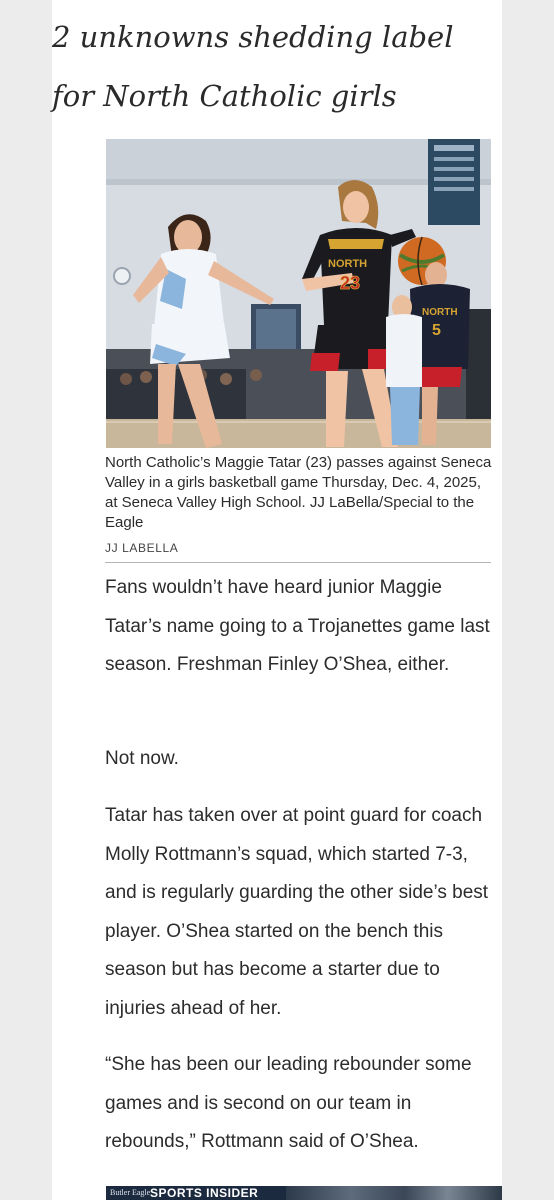 This screenshot has height=1200, width=554. What do you see at coordinates (394, 1193) in the screenshot?
I see `banner-image` at bounding box center [394, 1193].